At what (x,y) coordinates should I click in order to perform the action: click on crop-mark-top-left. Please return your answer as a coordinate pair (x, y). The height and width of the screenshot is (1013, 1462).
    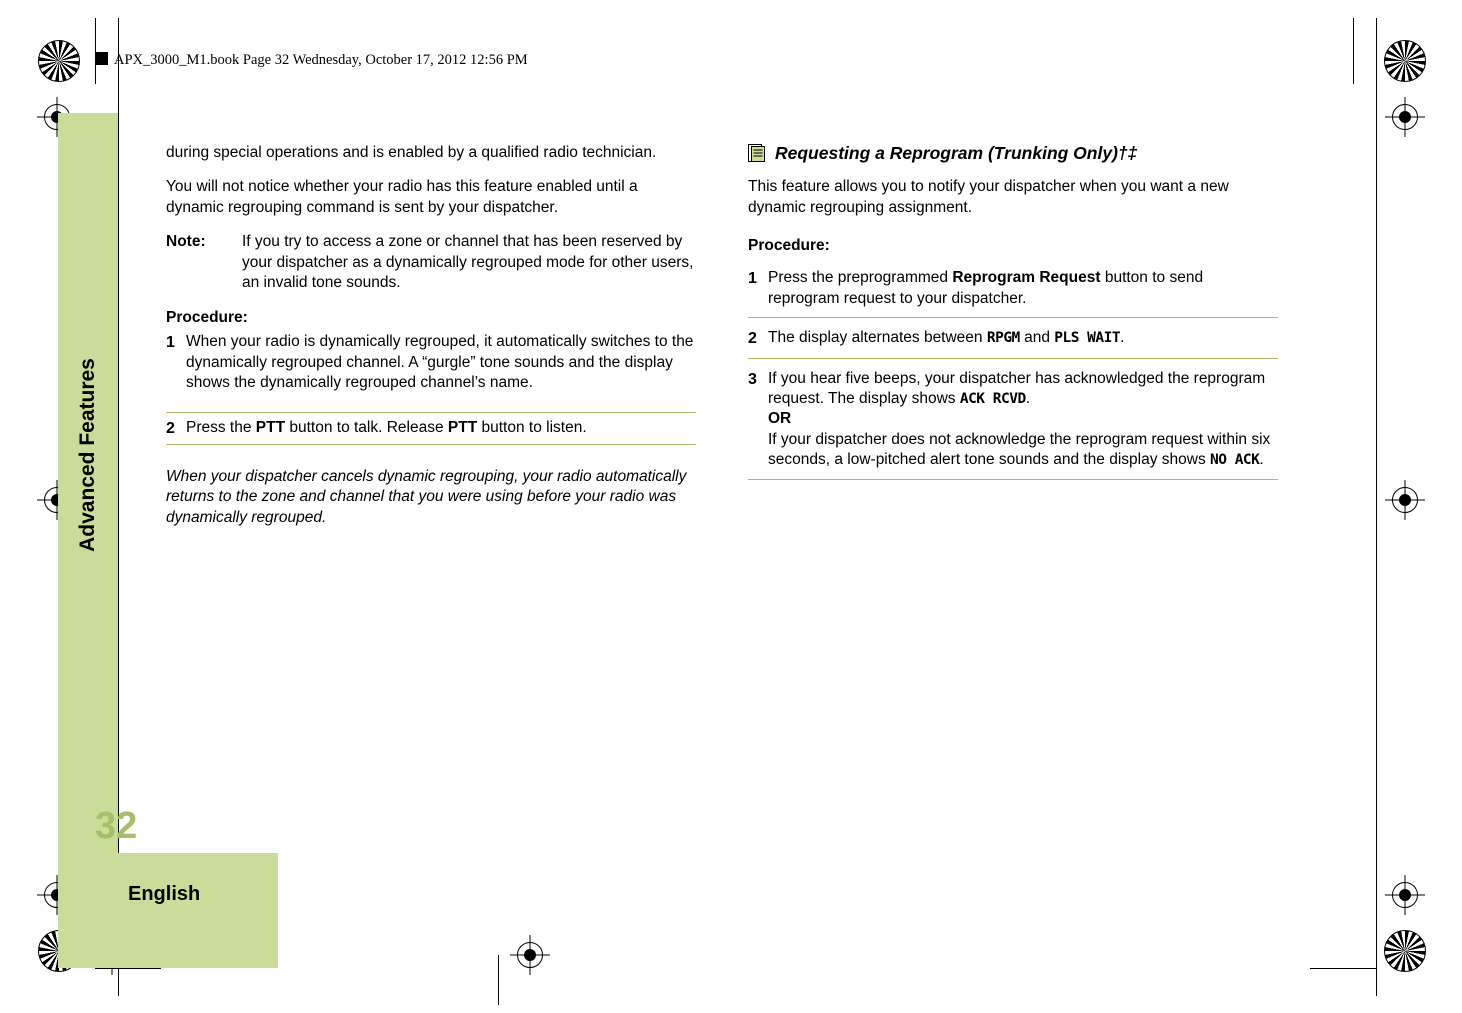
    Looking at the image, I should click on (59, 61).